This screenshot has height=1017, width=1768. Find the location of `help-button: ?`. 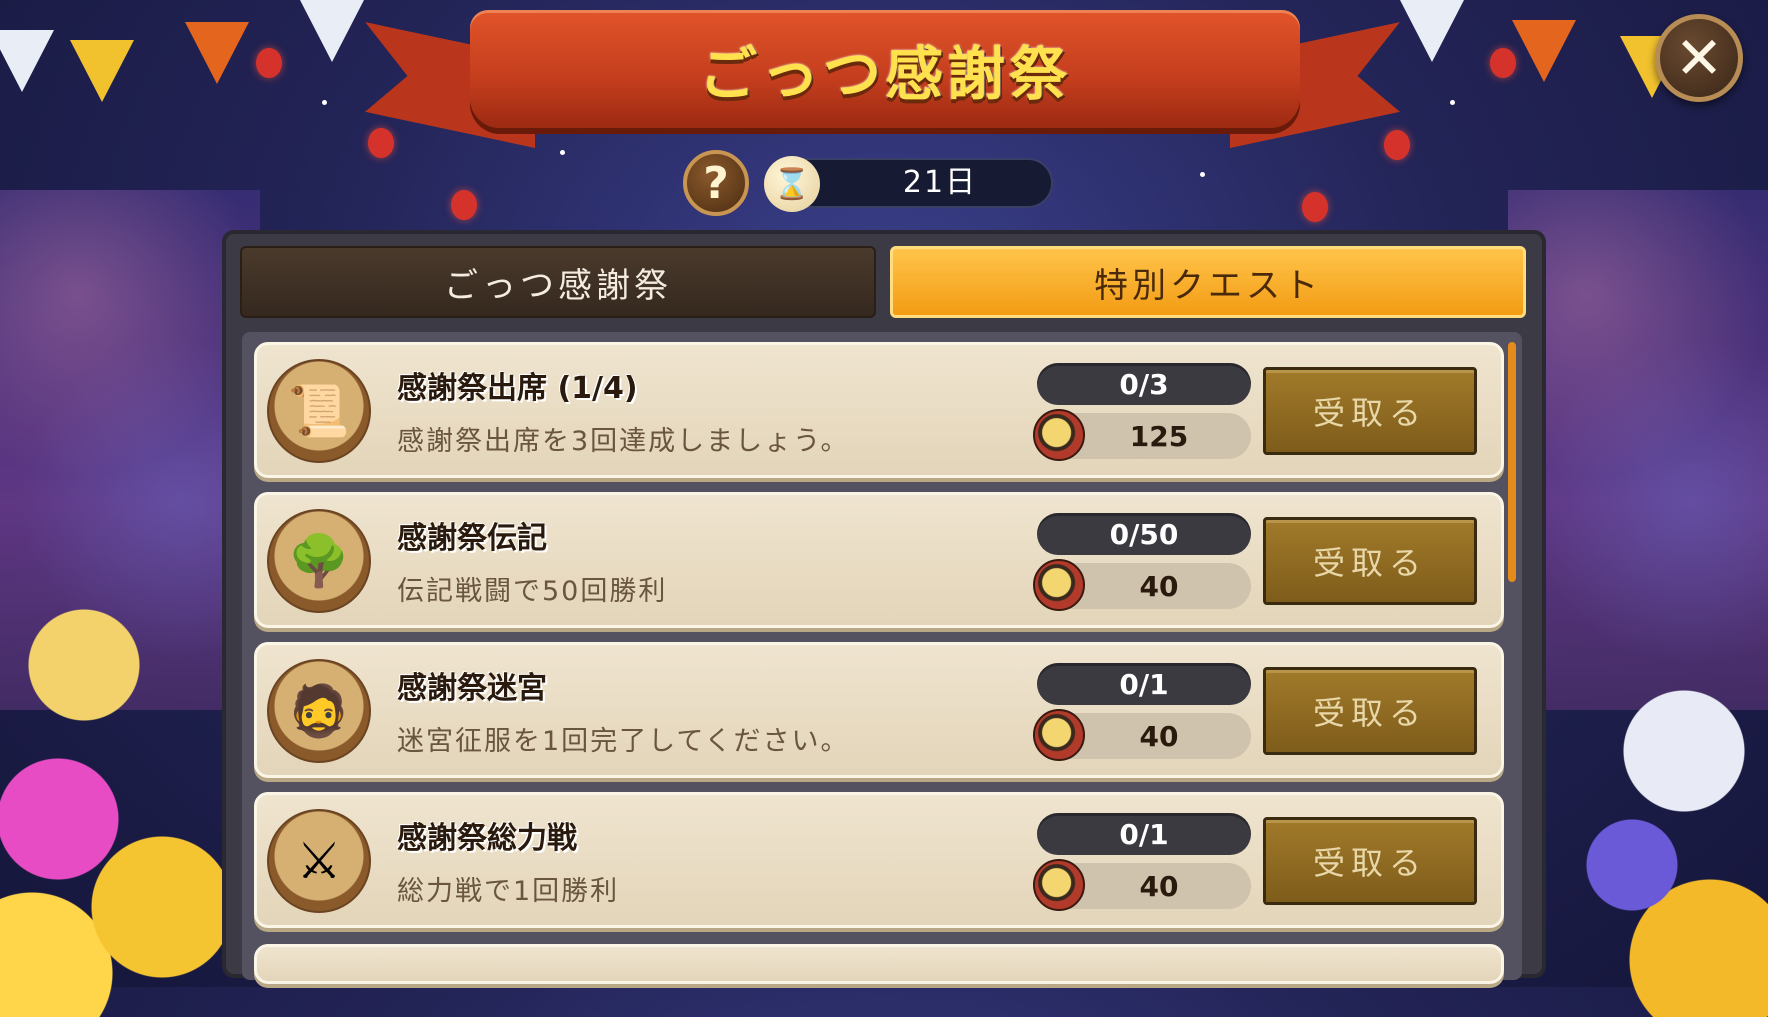

help-button: ? is located at coordinates (716, 183).